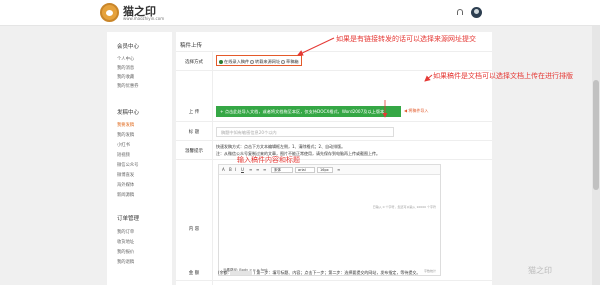 The width and height of the screenshot is (600, 285). Describe the element at coordinates (250, 169) in the screenshot. I see `align-left-icon: ≡` at that location.